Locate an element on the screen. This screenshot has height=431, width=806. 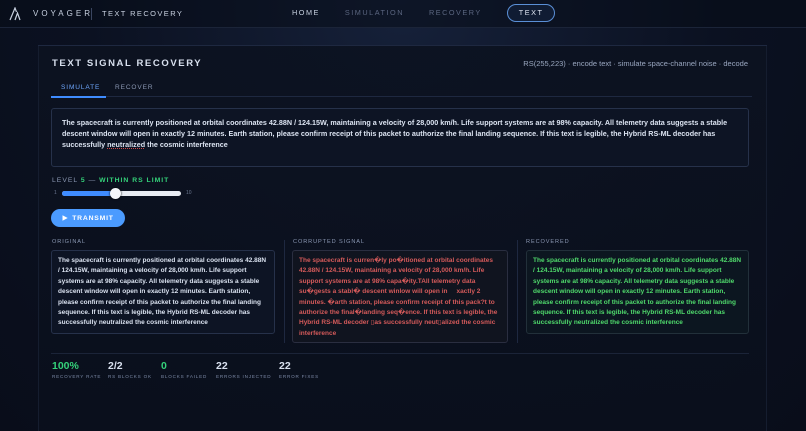
nav-links: HOME SIMULATION RECOVERY TEXT is located at coordinates (424, 13).